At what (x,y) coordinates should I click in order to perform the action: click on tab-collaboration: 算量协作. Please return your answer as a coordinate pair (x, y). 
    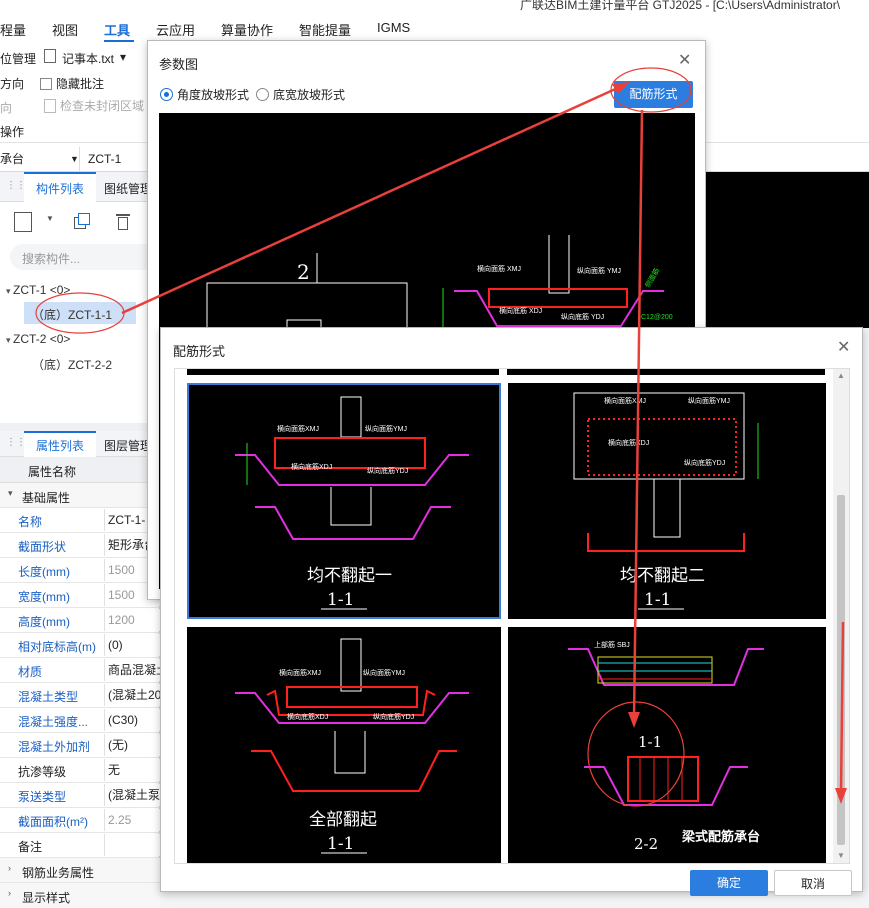
    Looking at the image, I should click on (247, 29).